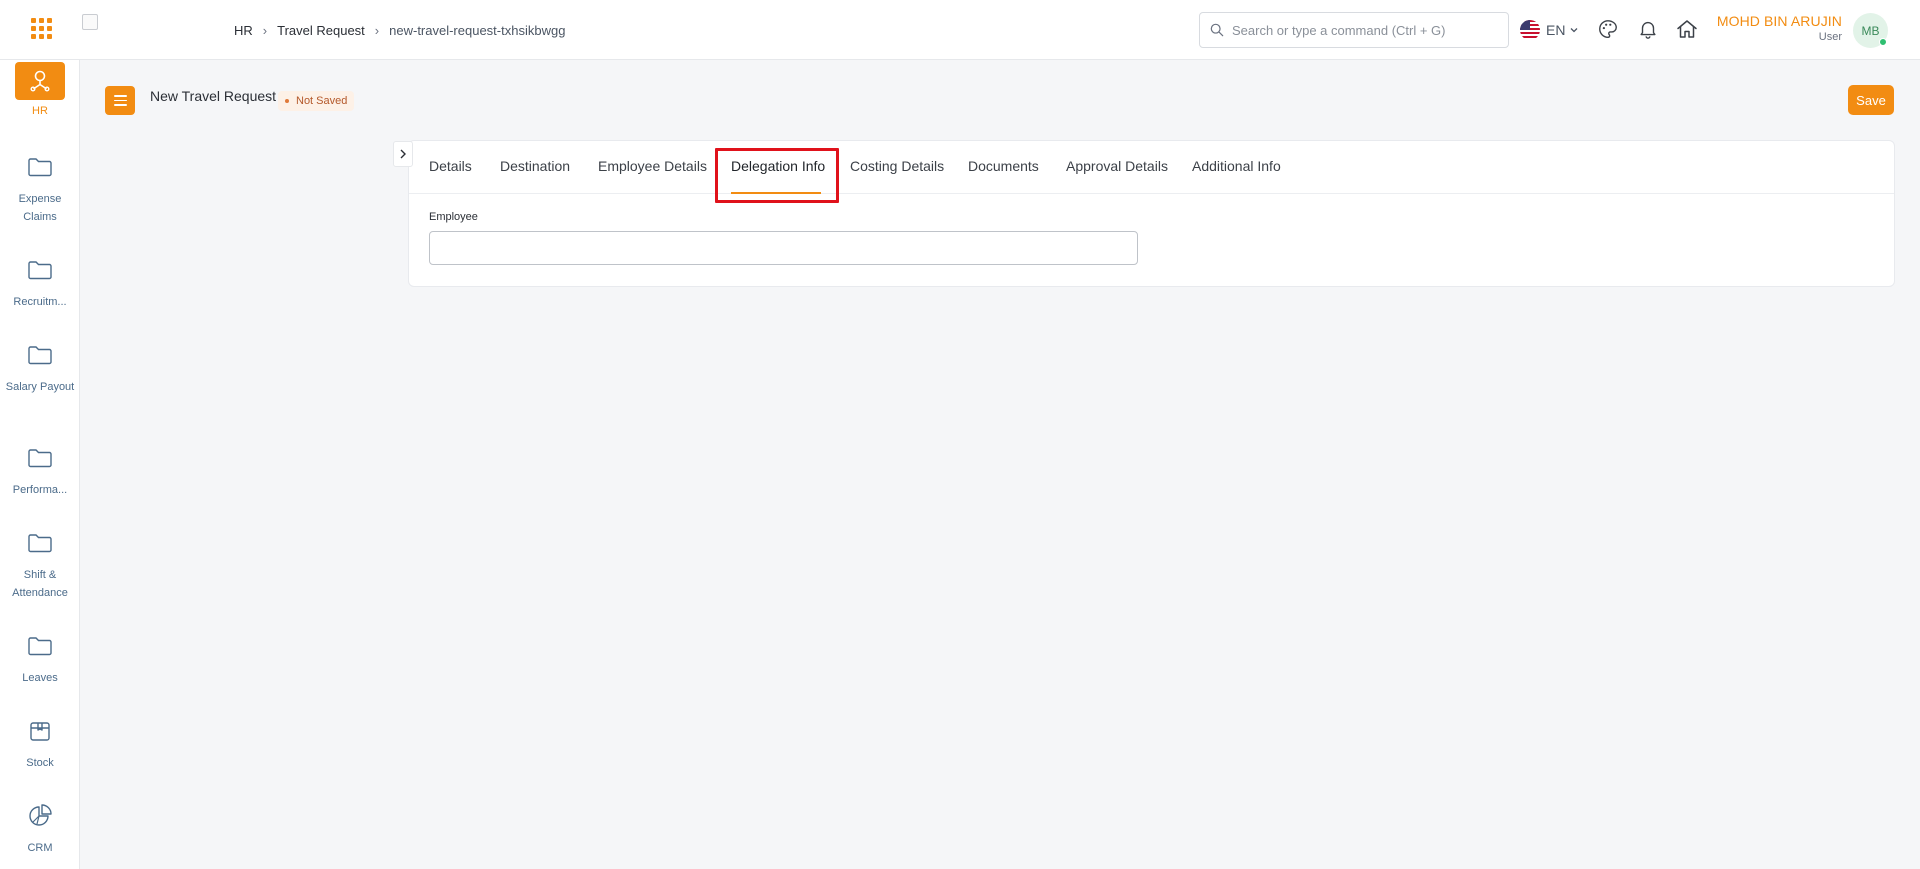 The image size is (1920, 869). Describe the element at coordinates (90, 22) in the screenshot. I see `logo-image` at that location.